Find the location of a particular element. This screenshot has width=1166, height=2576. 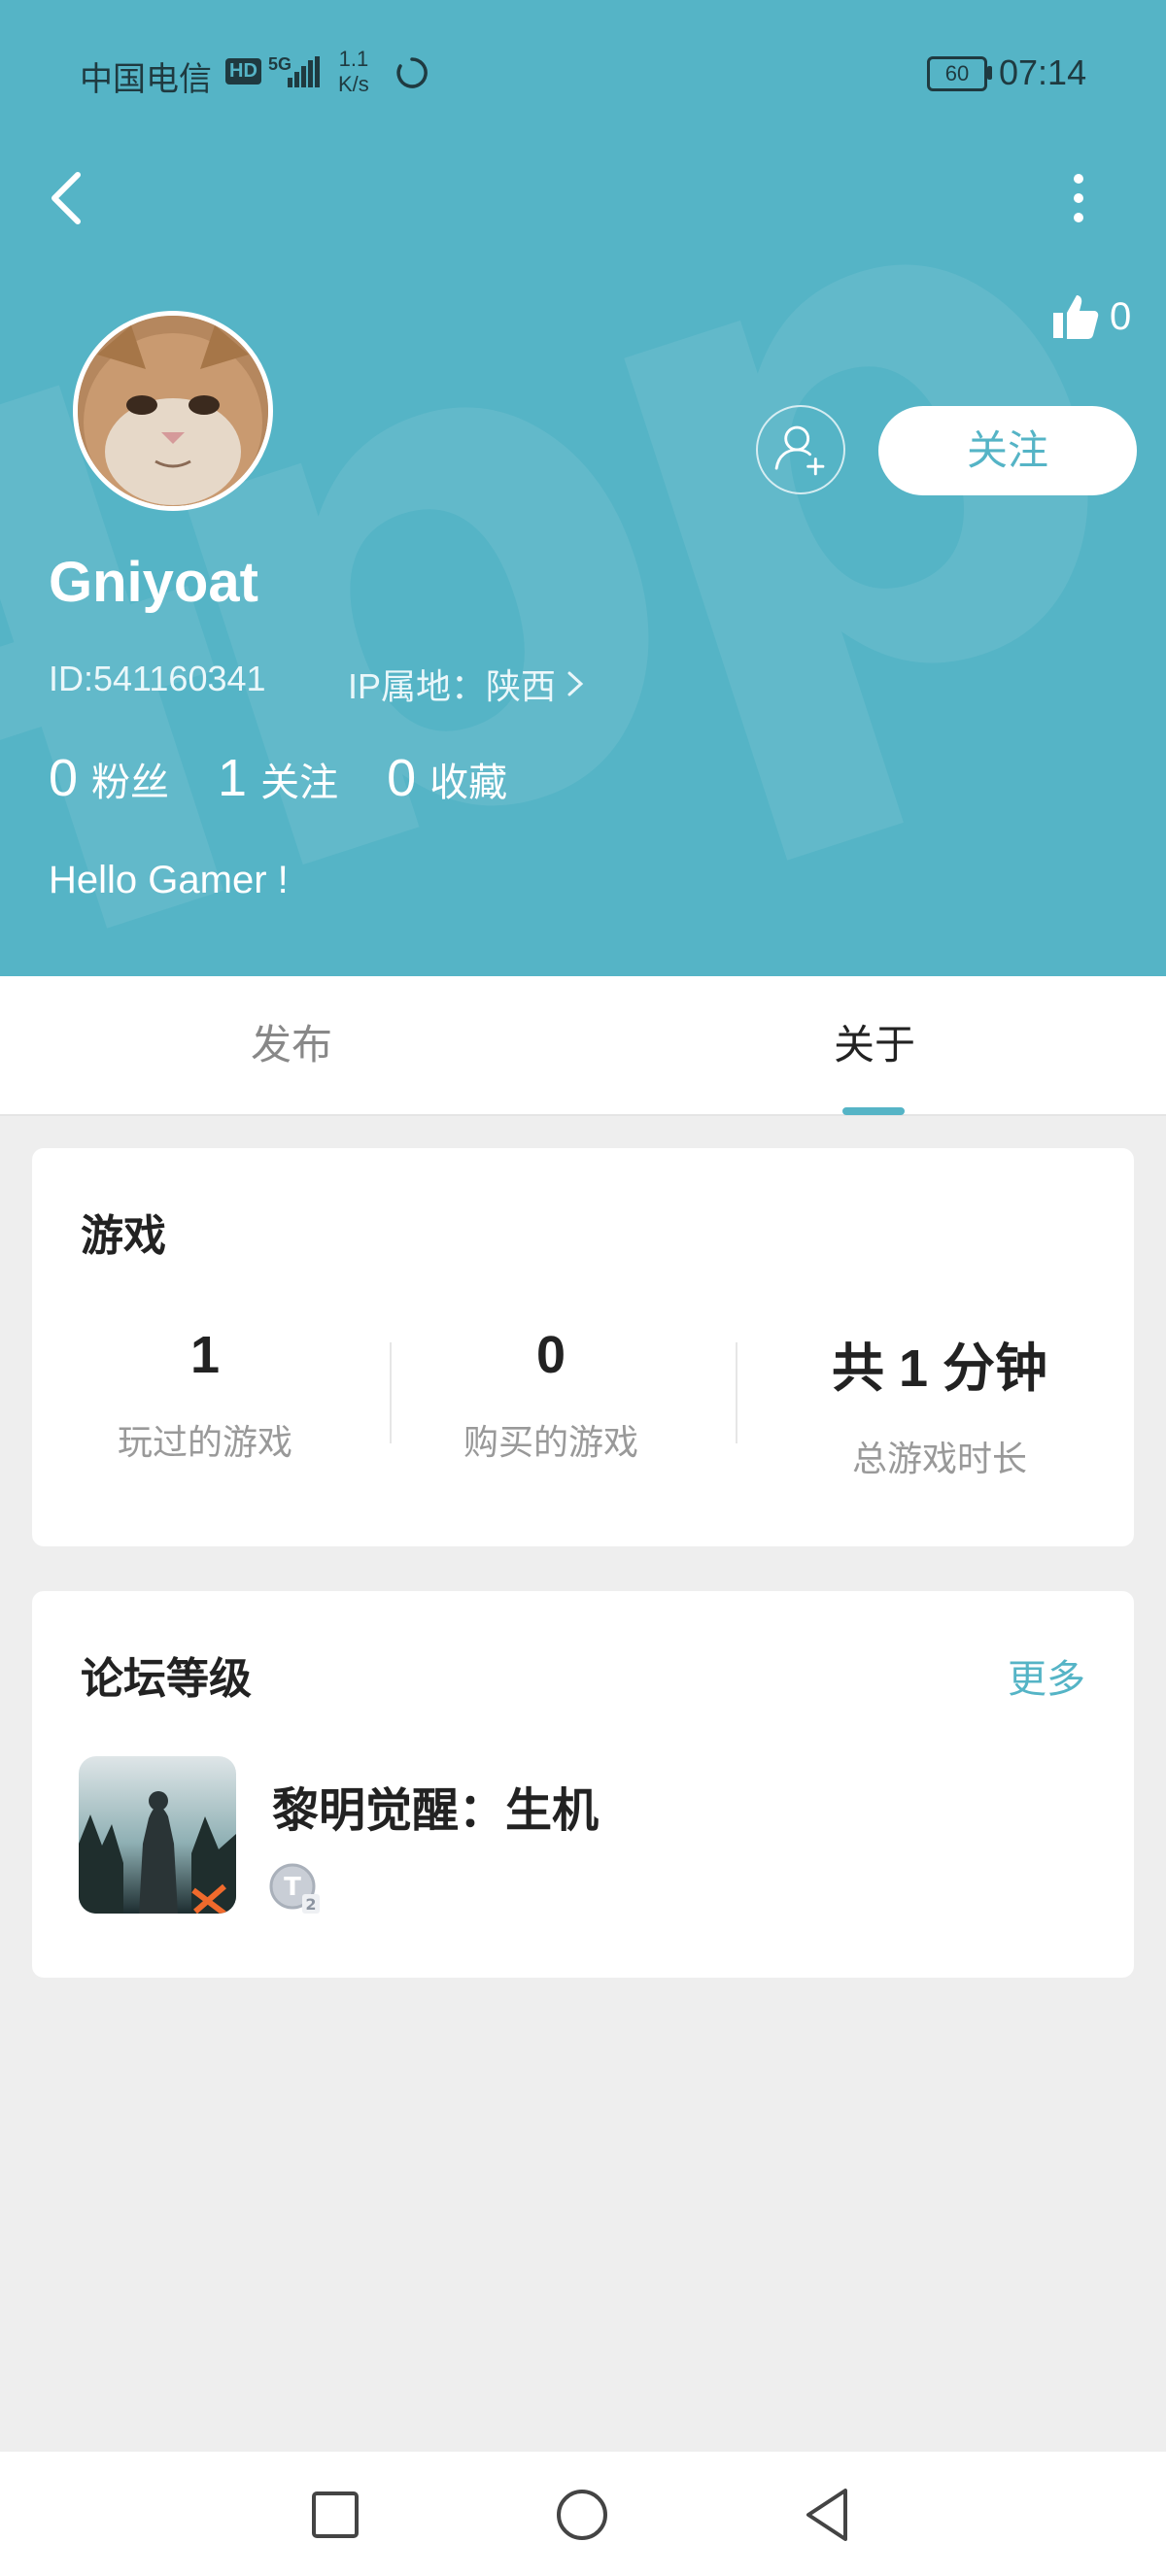

purchased-games-label: 购买的游戏 is located at coordinates (550, 1442).